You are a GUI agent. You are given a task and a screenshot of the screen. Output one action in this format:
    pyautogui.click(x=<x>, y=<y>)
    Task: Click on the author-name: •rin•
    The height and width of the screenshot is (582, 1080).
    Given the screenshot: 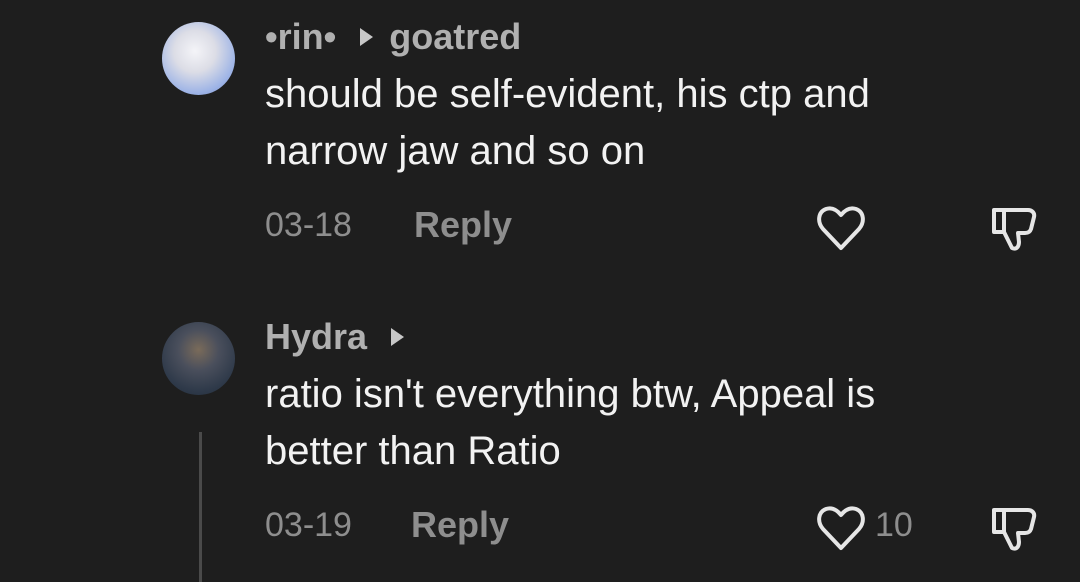 What is the action you would take?
    pyautogui.click(x=300, y=37)
    